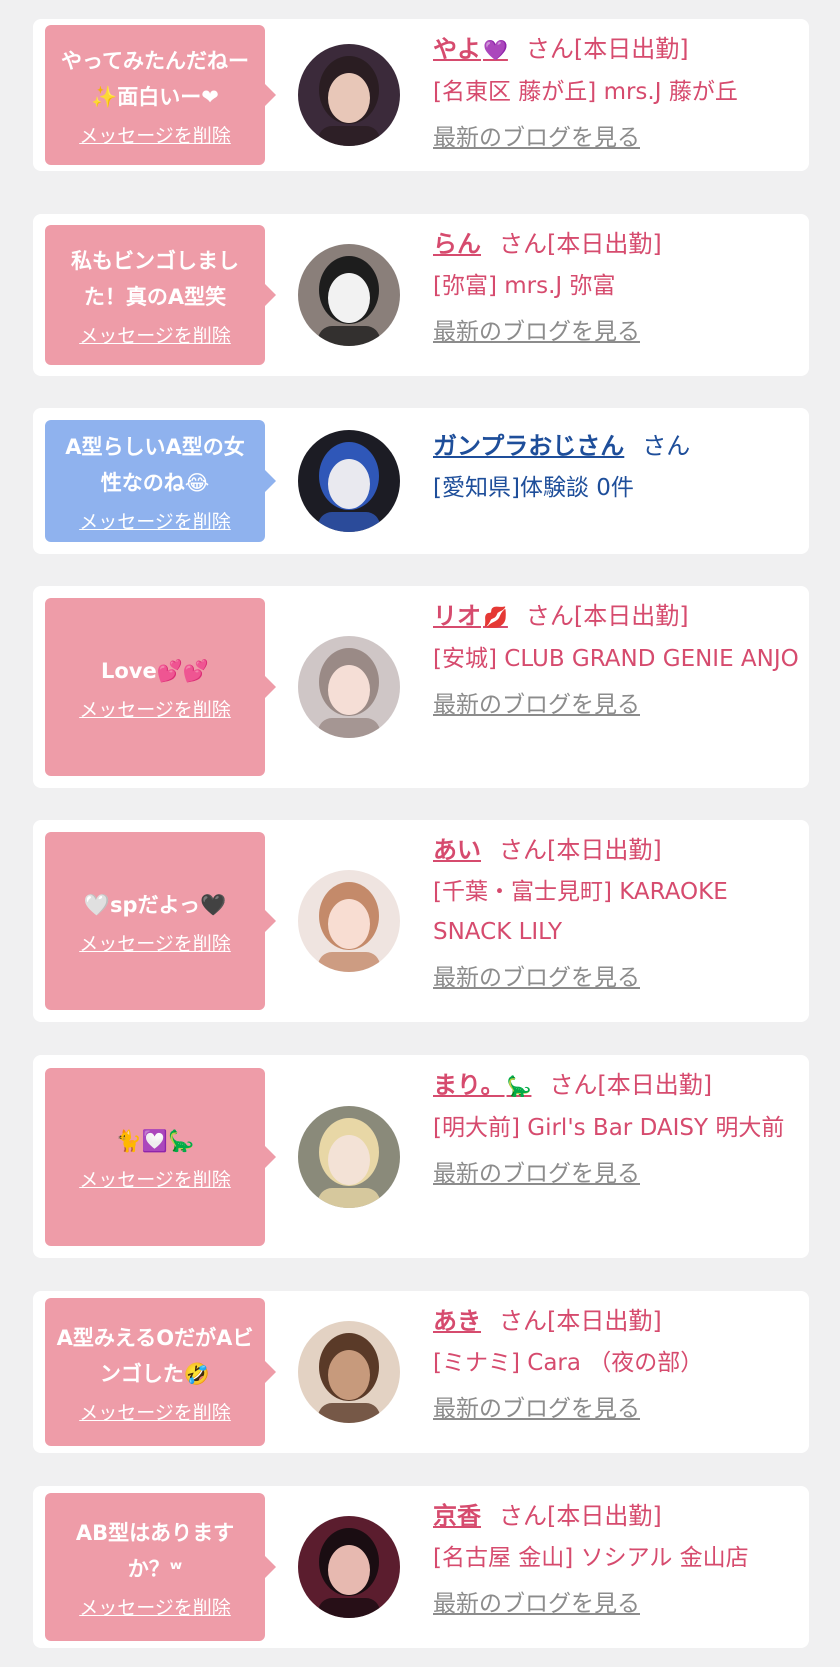 The image size is (840, 1667). Describe the element at coordinates (616, 1085) in the screenshot. I see `name-row: まり。 🦕 さん[本日出勤]` at that location.